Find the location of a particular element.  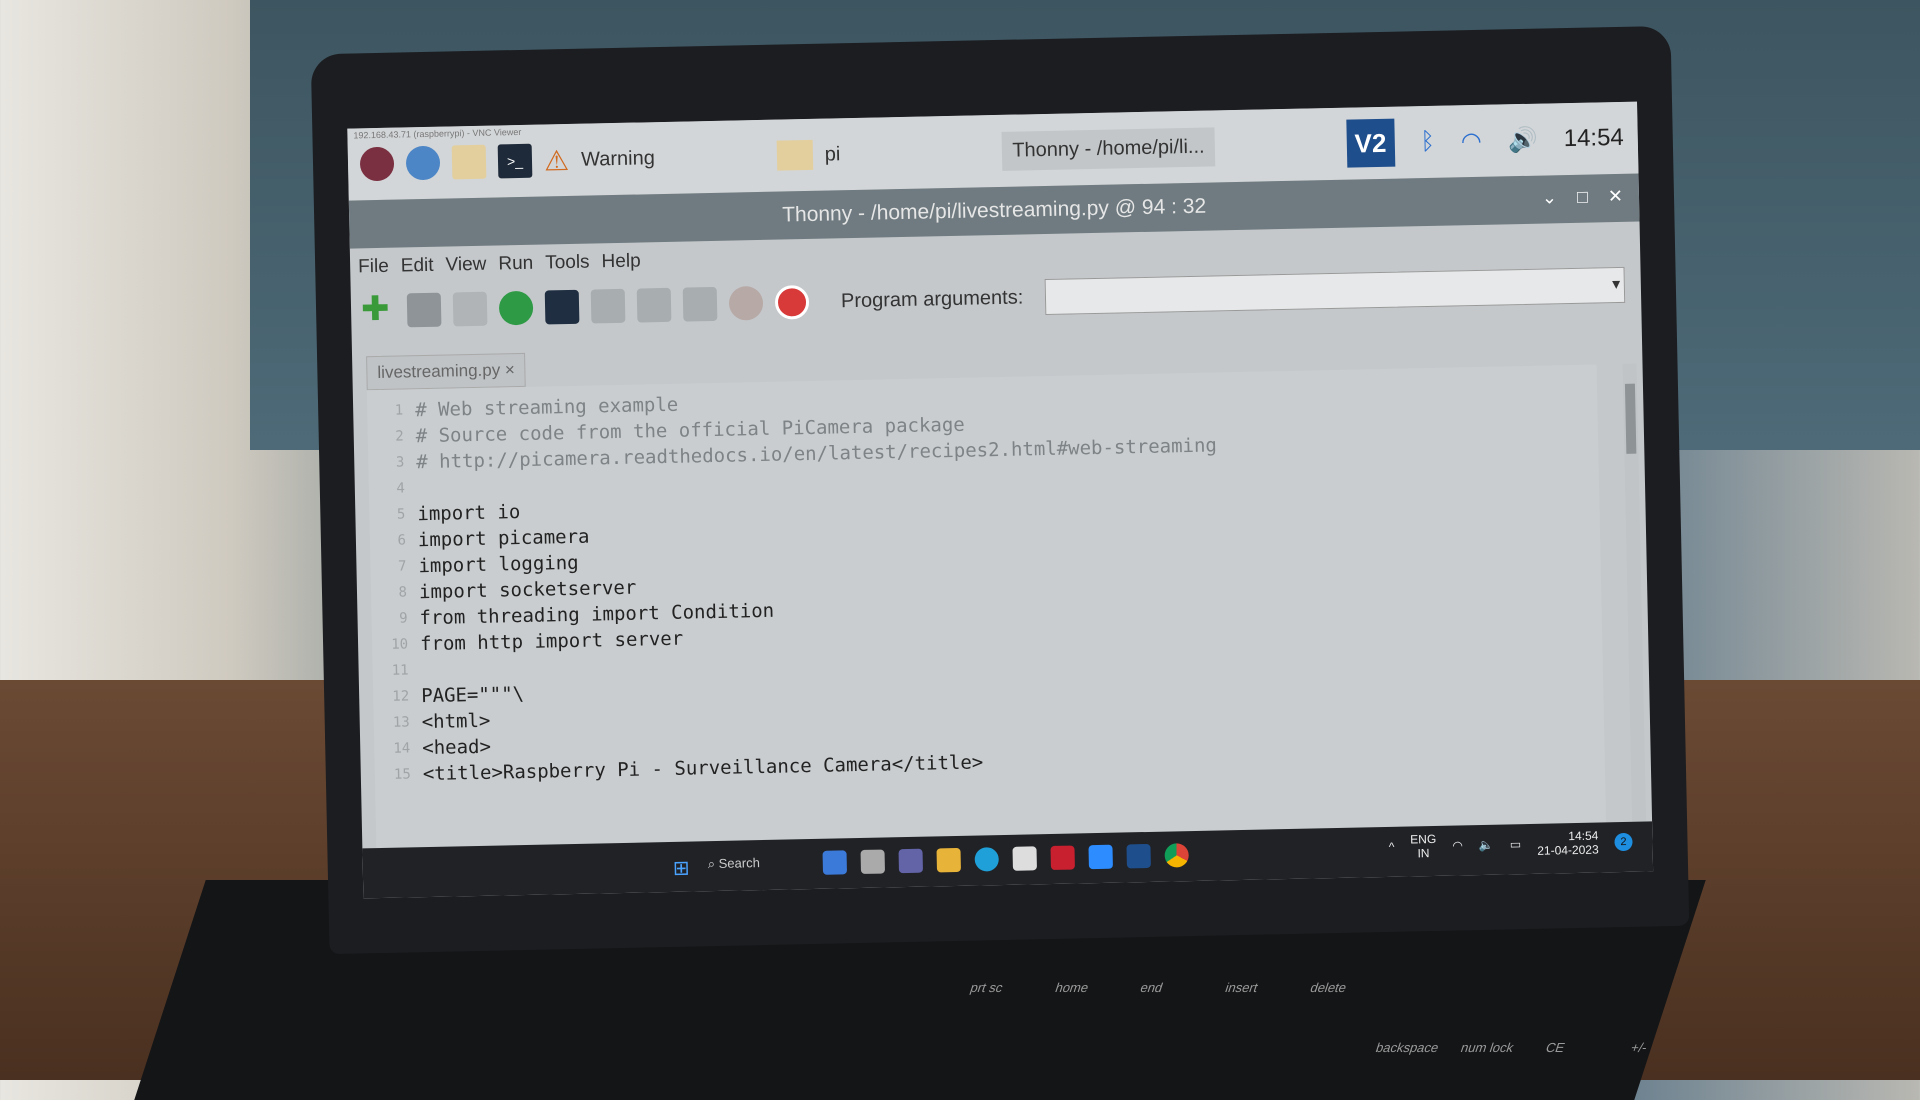

key-label: backspace is located at coordinates (1407, 1047).